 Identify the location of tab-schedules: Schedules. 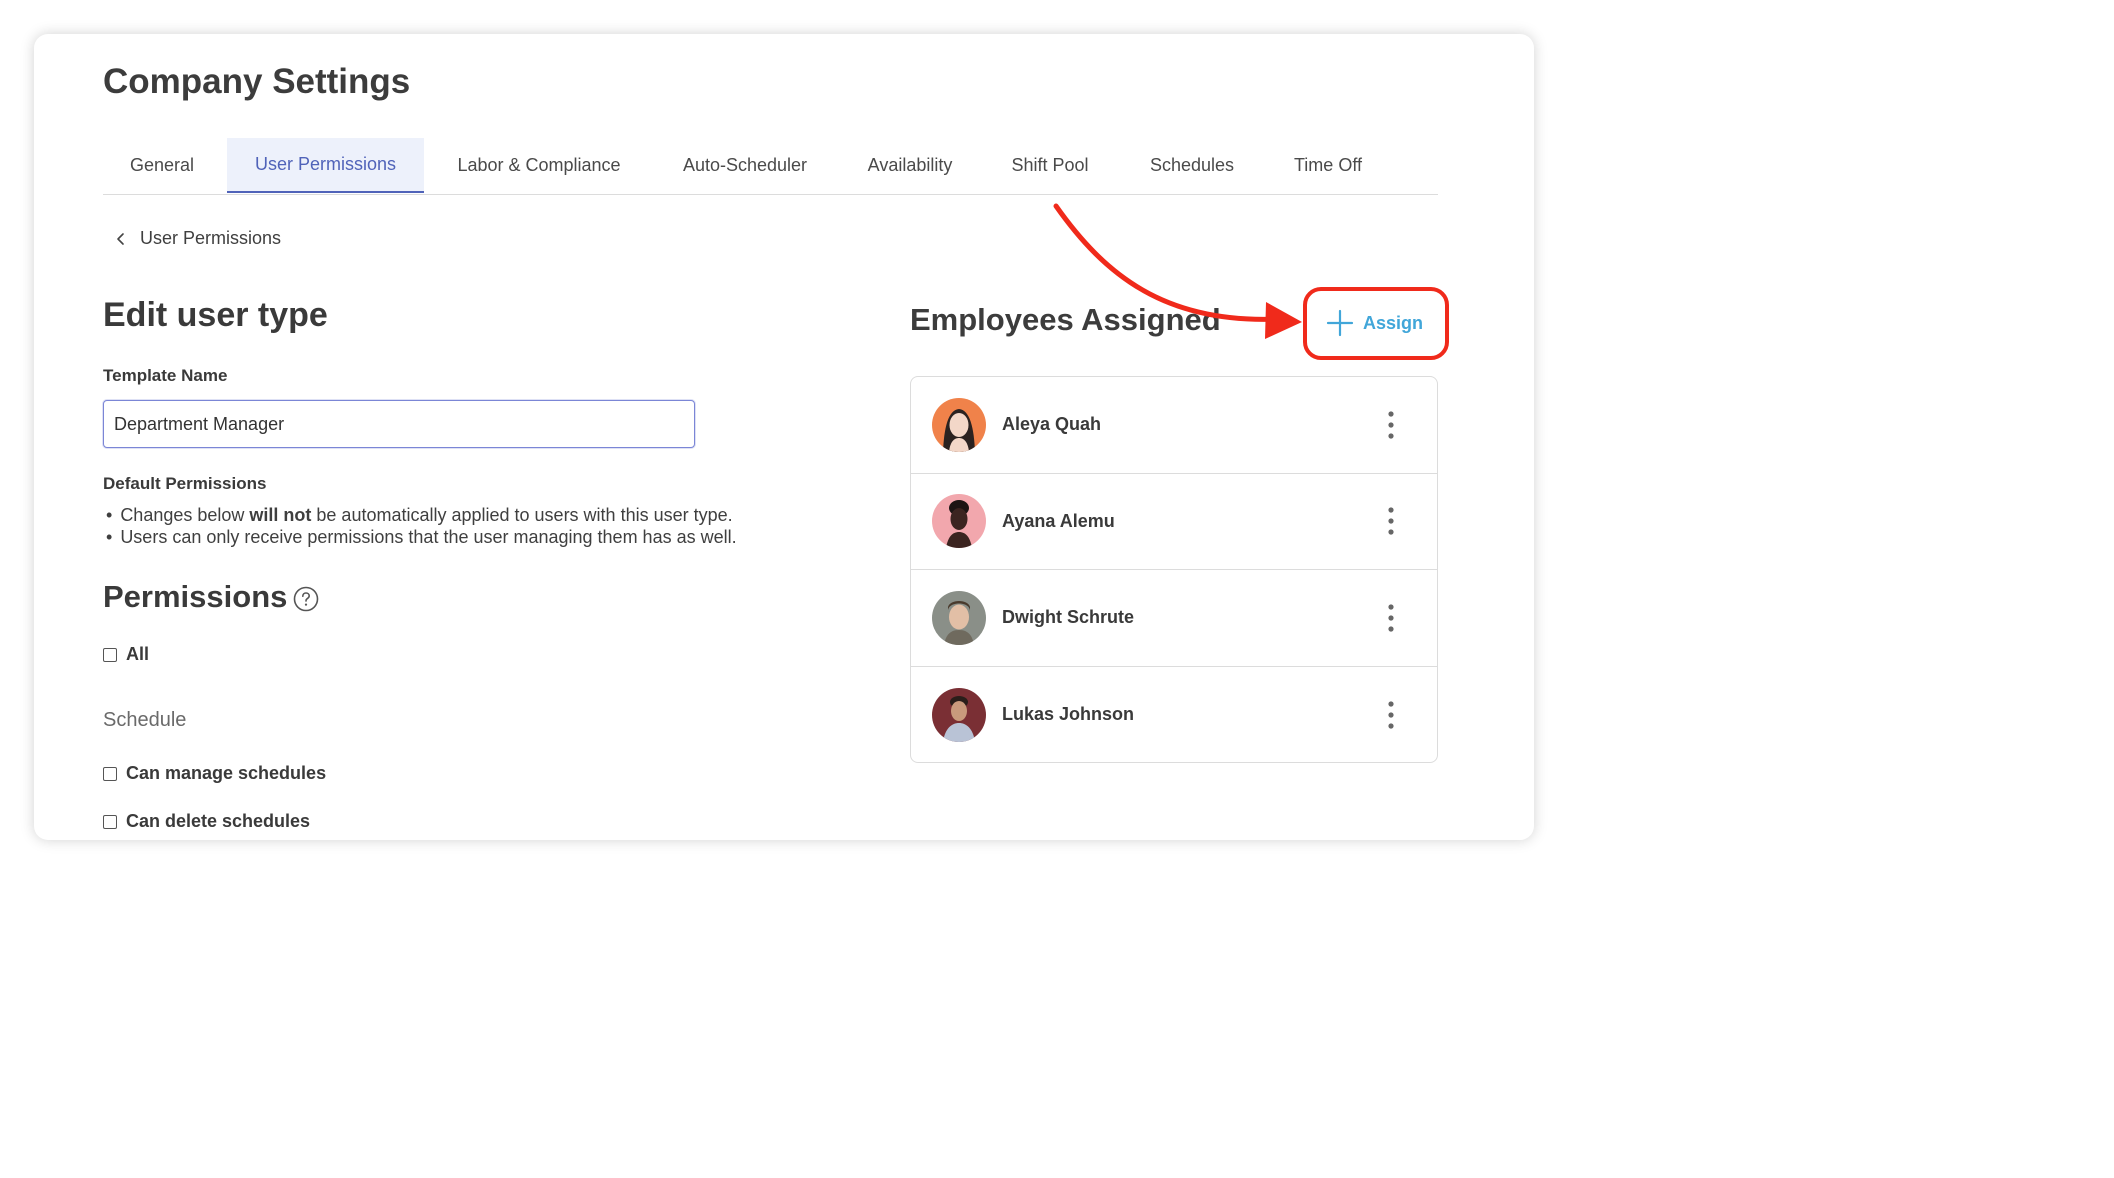
(1192, 165).